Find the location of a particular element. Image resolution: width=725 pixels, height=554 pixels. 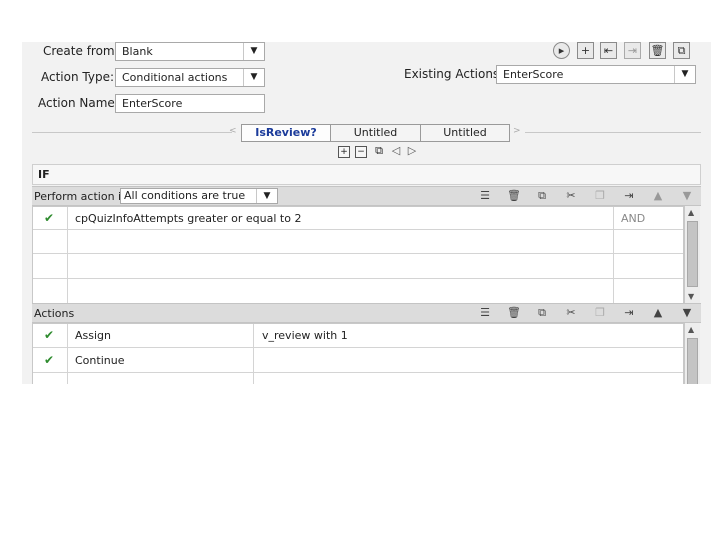

actions-scrollbar: ▲ is located at coordinates (692, 353).